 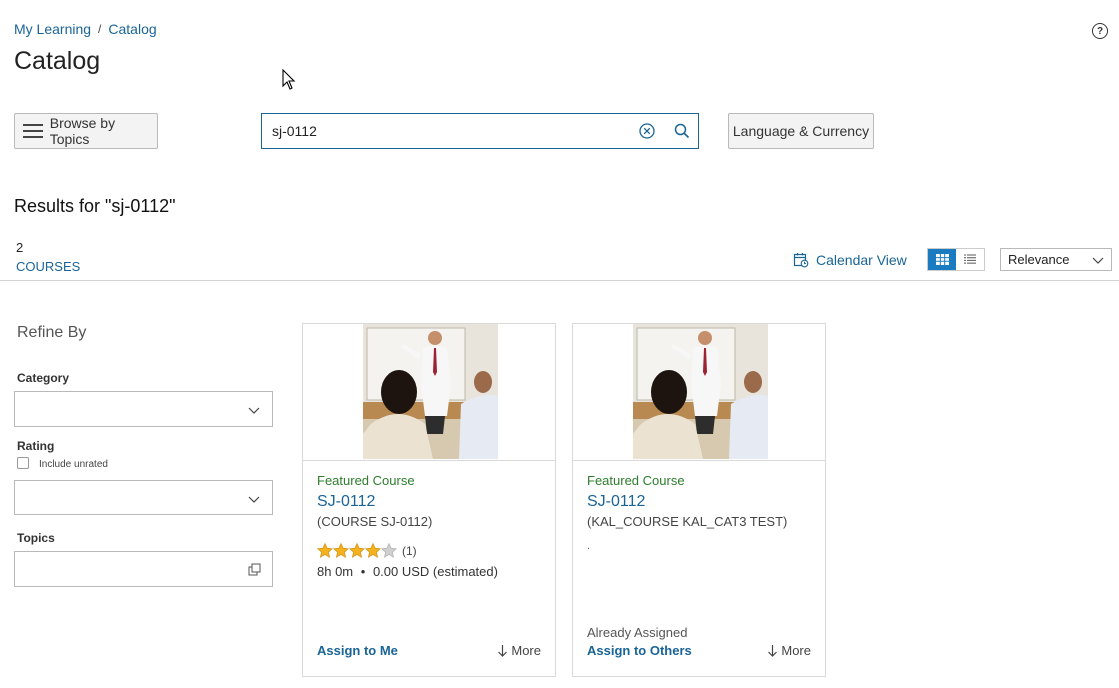 What do you see at coordinates (447, 131) in the screenshot?
I see `search-input` at bounding box center [447, 131].